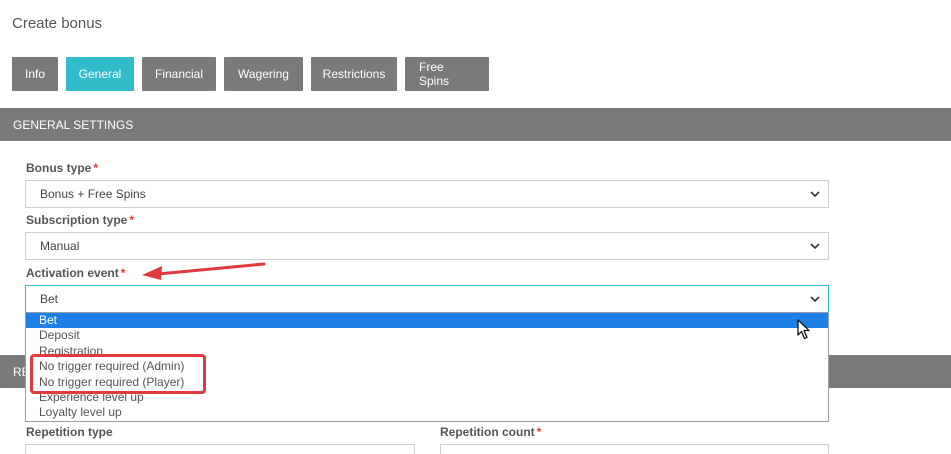 The image size is (951, 454). Describe the element at coordinates (179, 74) in the screenshot. I see `tab-financial: Financial` at that location.